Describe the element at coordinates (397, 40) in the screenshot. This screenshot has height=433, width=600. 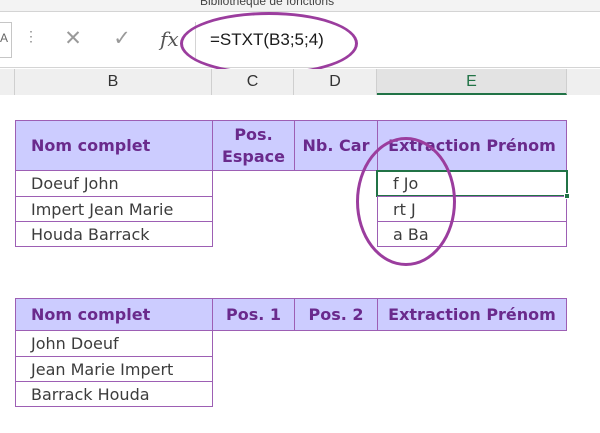
I see `formula-input: =STXT(B3;5;4)` at that location.